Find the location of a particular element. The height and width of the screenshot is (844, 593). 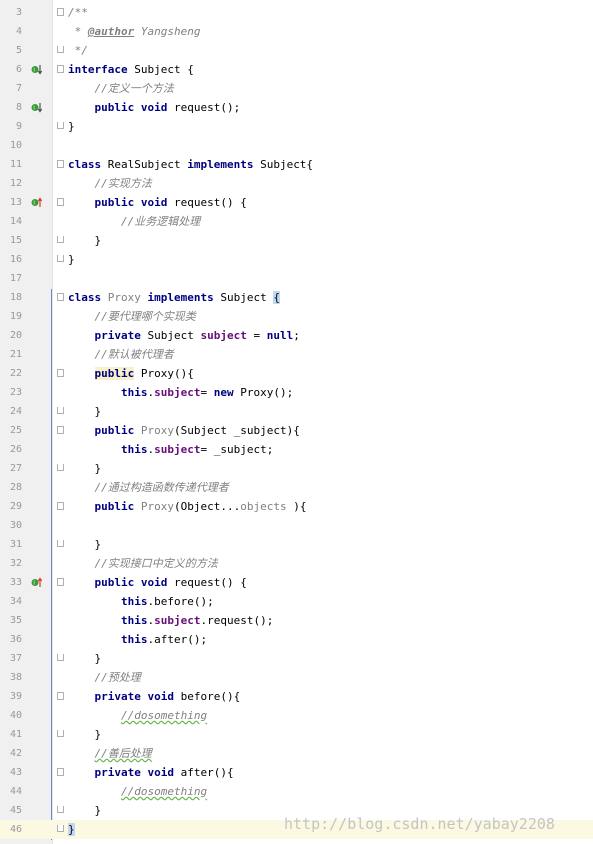

code-line: 37 } is located at coordinates (296, 658).